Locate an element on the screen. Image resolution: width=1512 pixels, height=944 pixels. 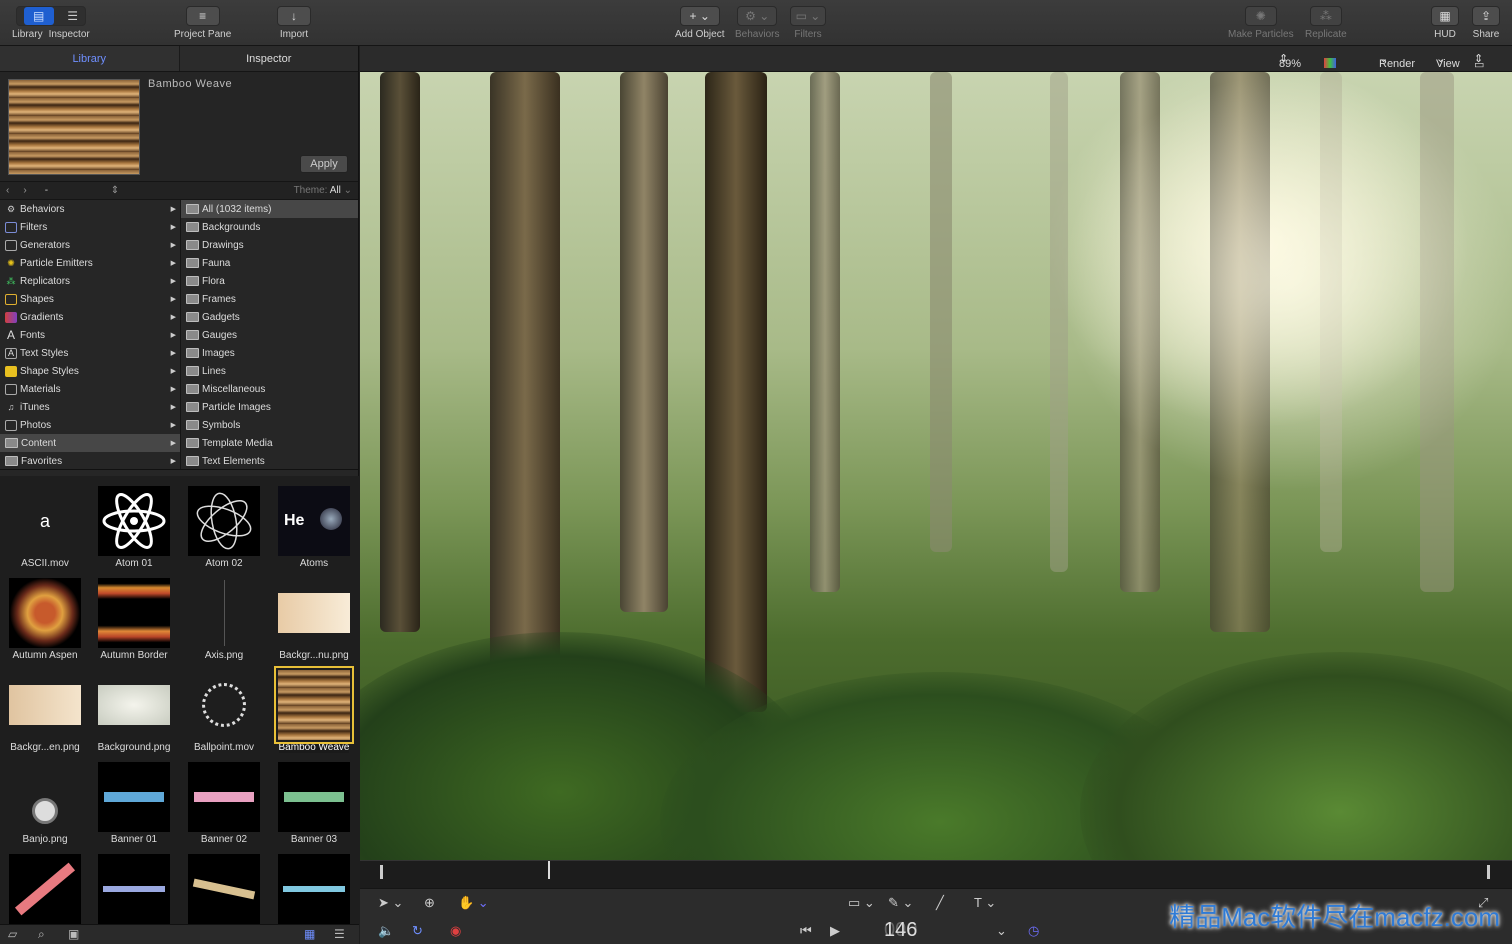
record-icon: ◉ is located at coordinates (455, 931).